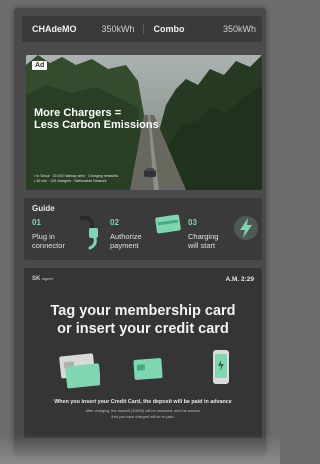  I want to click on step-label: Charging will start, so click(203, 241).